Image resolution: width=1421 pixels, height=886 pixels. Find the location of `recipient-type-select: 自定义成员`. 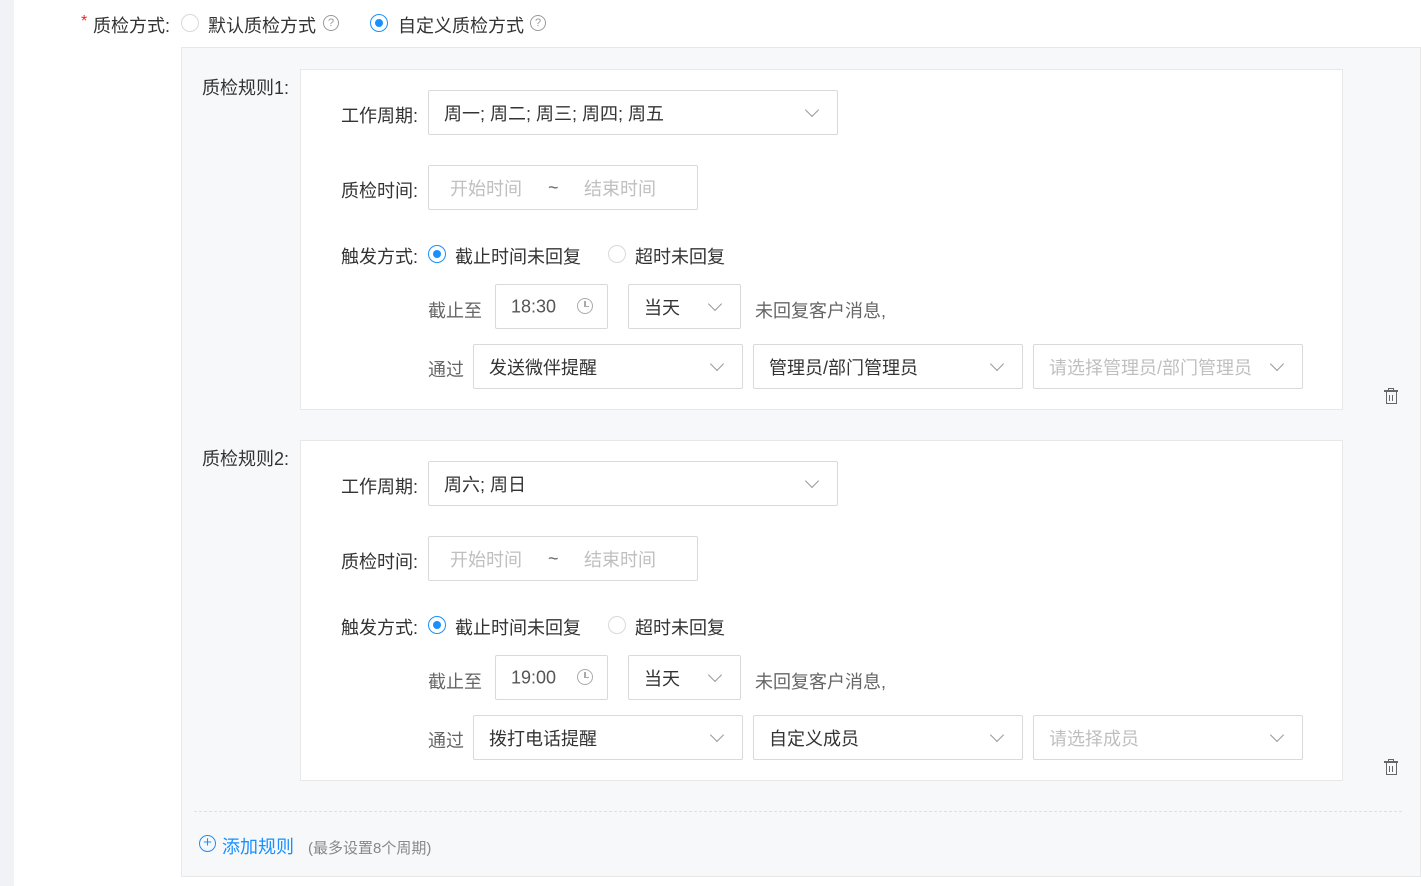

recipient-type-select: 自定义成员 is located at coordinates (888, 737).